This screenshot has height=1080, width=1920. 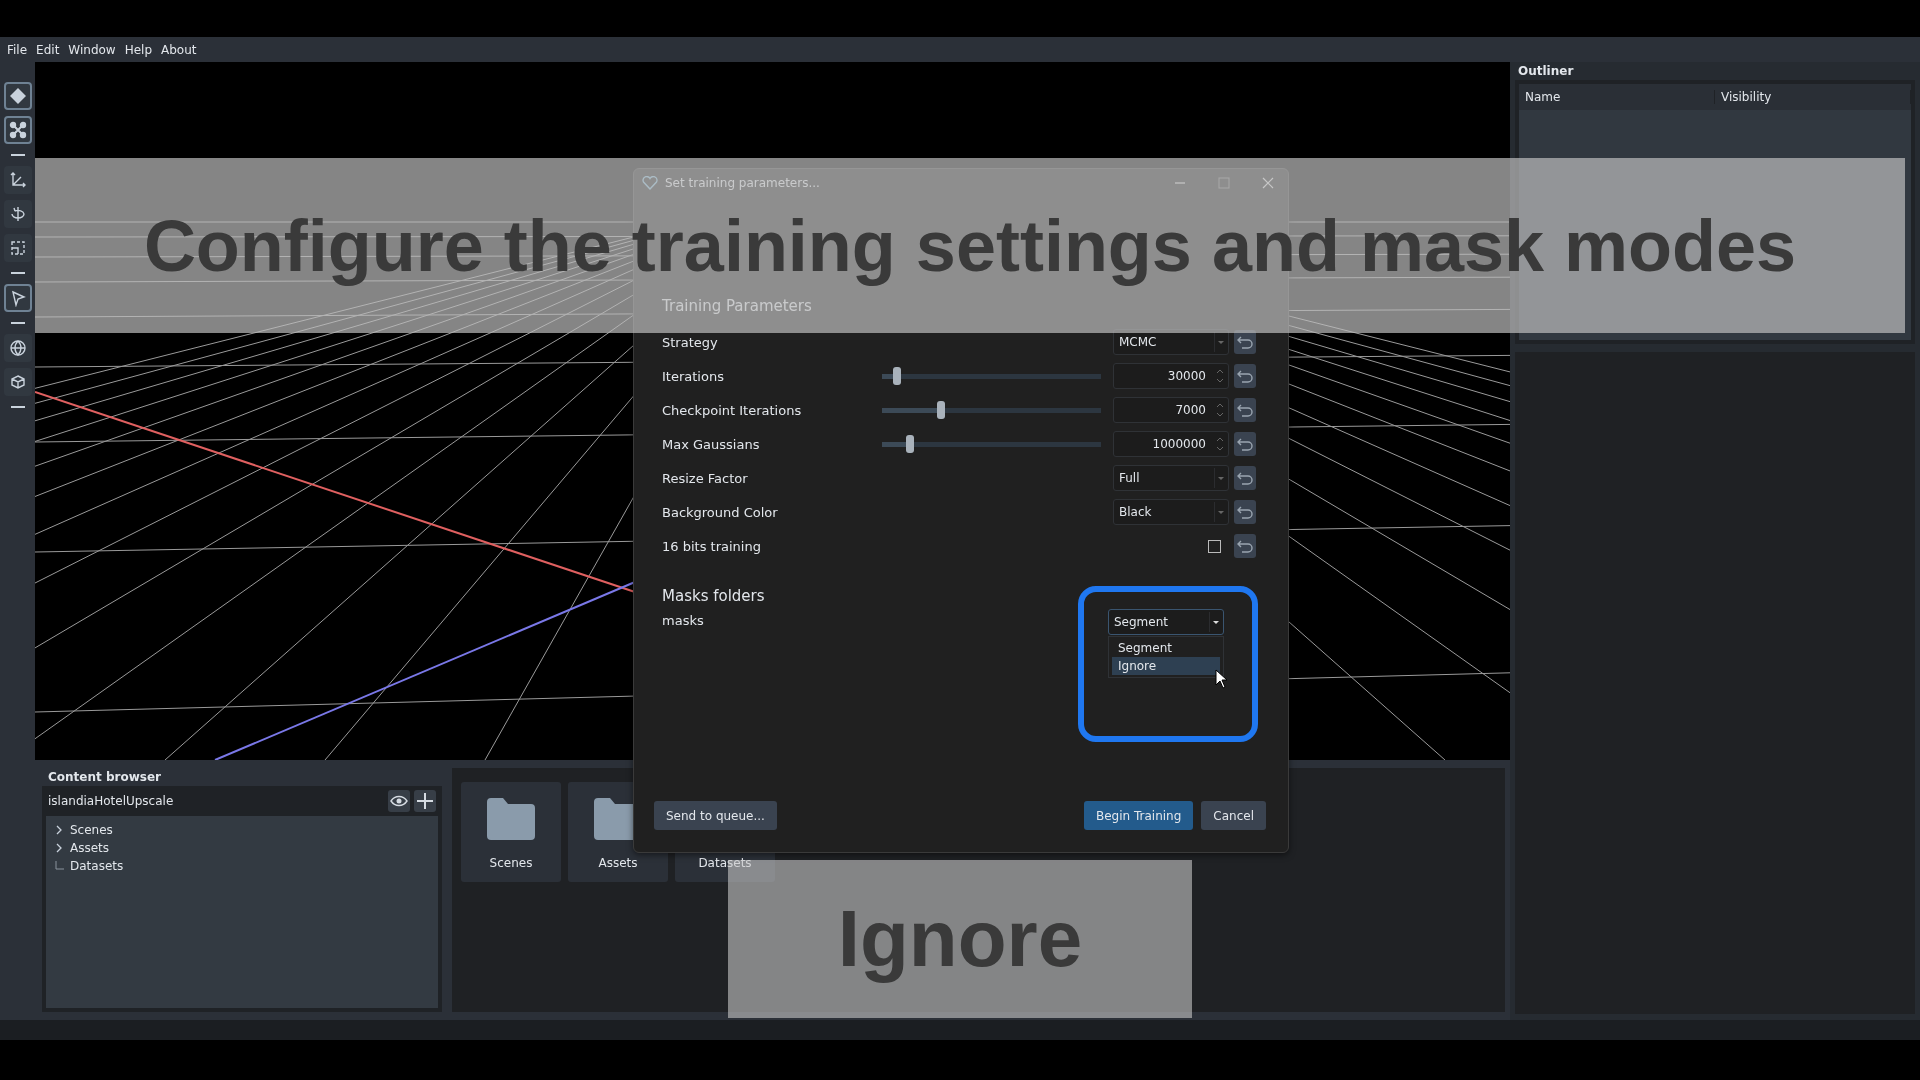 What do you see at coordinates (732, 410) in the screenshot?
I see `parameter-label: Checkpoint Iterations` at bounding box center [732, 410].